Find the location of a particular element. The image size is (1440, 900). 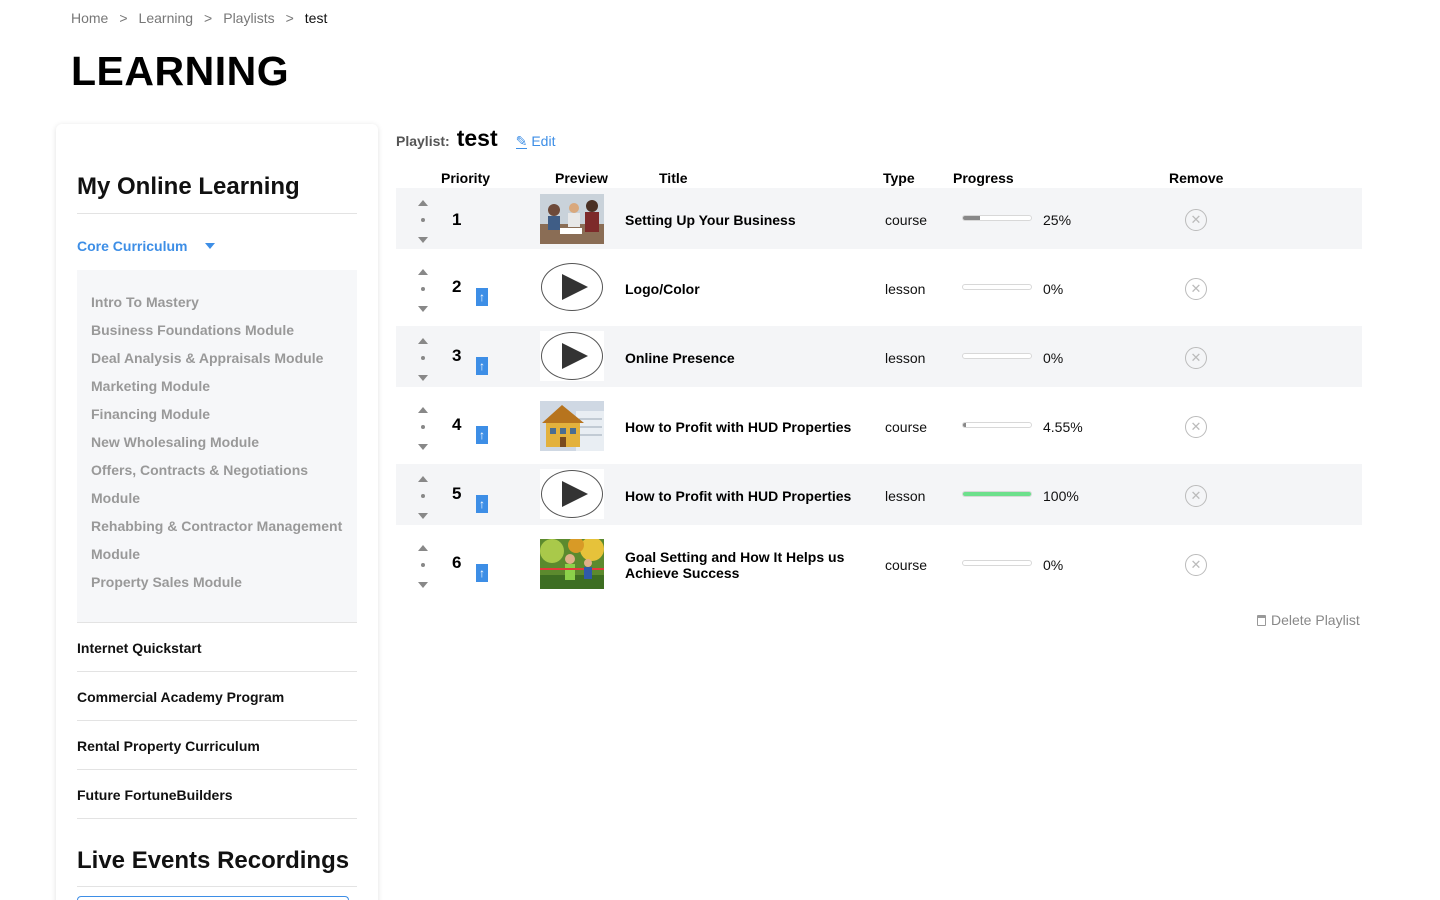

module-link: New Wholesaling Module is located at coordinates (217, 442).